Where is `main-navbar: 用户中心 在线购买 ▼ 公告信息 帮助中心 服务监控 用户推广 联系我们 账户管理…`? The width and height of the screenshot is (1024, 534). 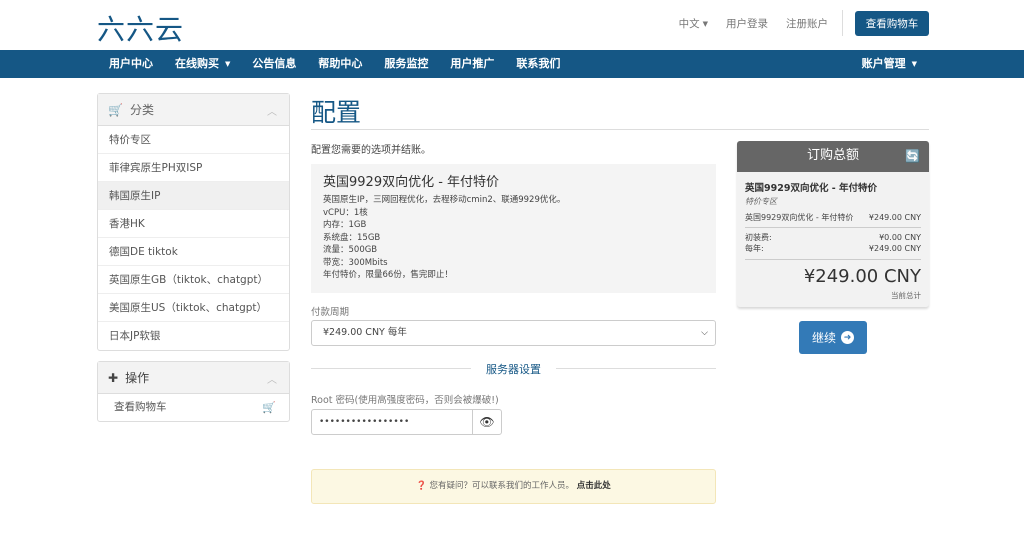 main-navbar: 用户中心 在线购买 ▼ 公告信息 帮助中心 服务监控 用户推广 联系我们 账户管理… is located at coordinates (512, 64).